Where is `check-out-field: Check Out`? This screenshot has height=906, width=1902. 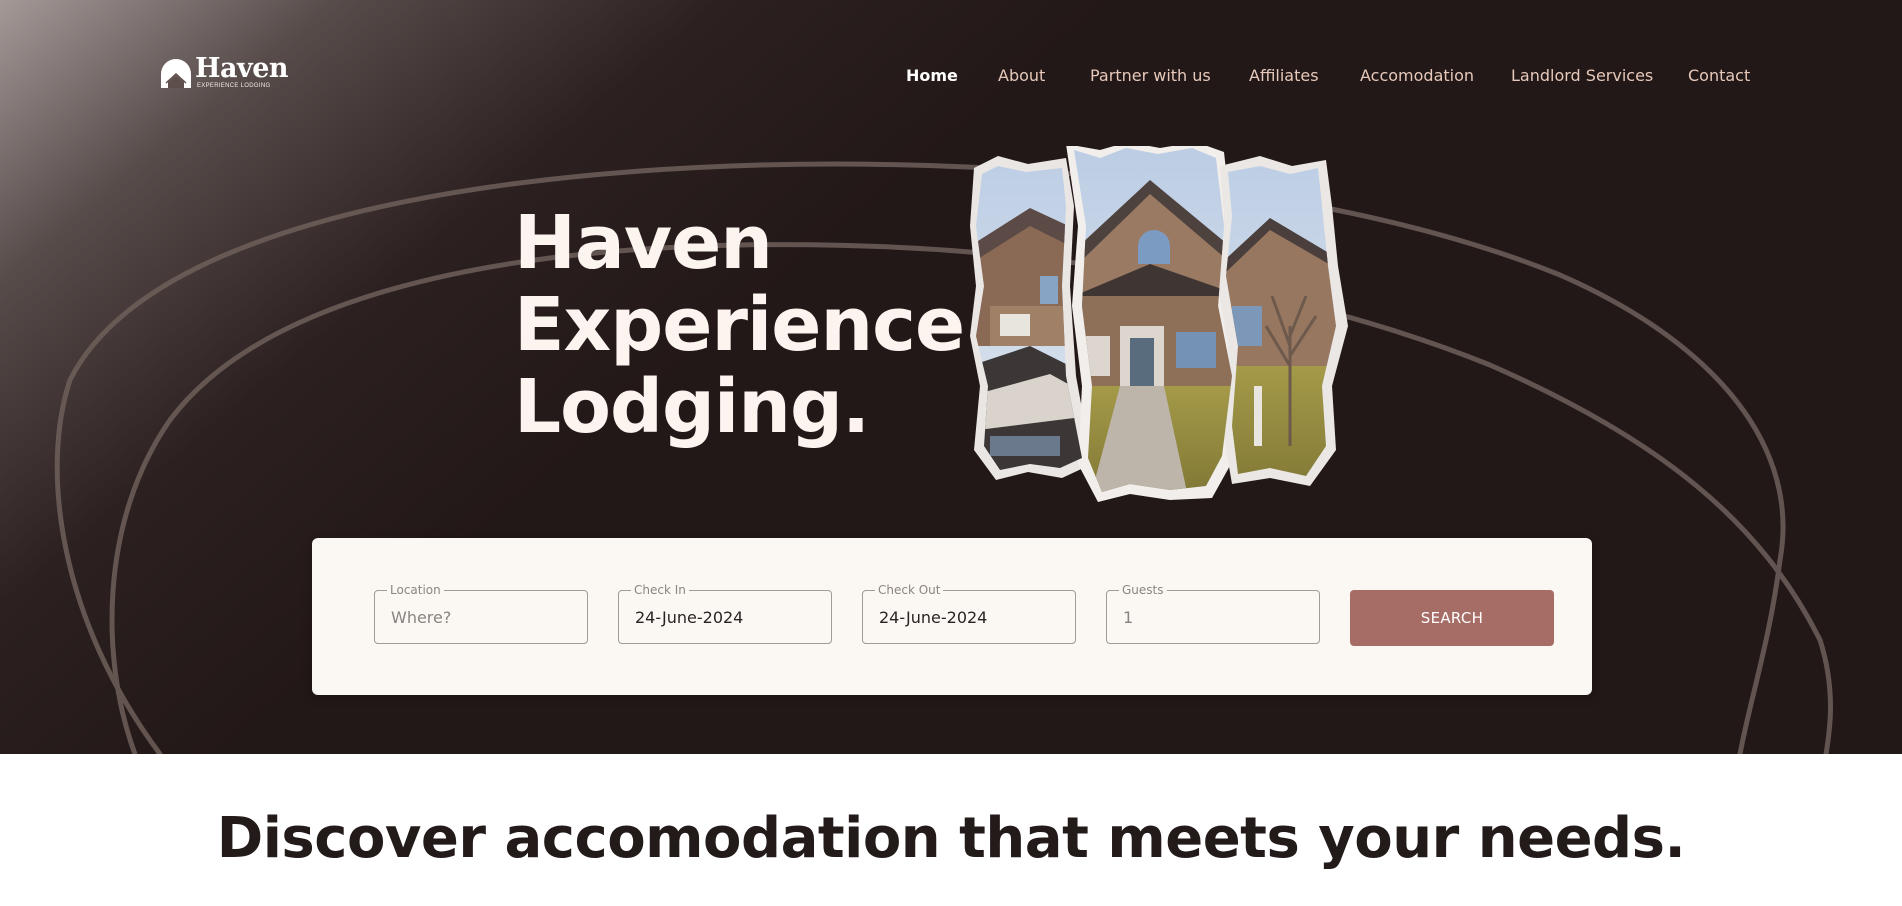
check-out-field: Check Out is located at coordinates (969, 613).